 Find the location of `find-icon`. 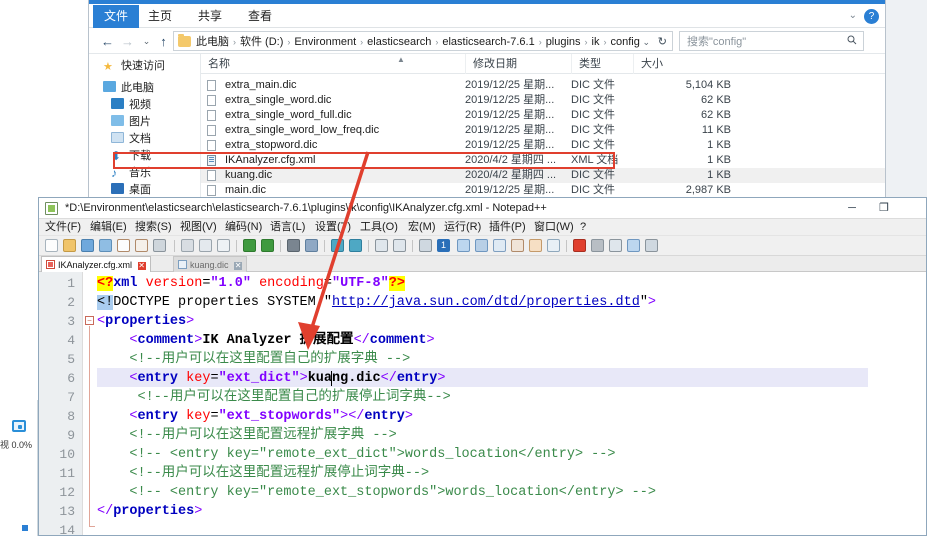

find-icon is located at coordinates (293, 245).